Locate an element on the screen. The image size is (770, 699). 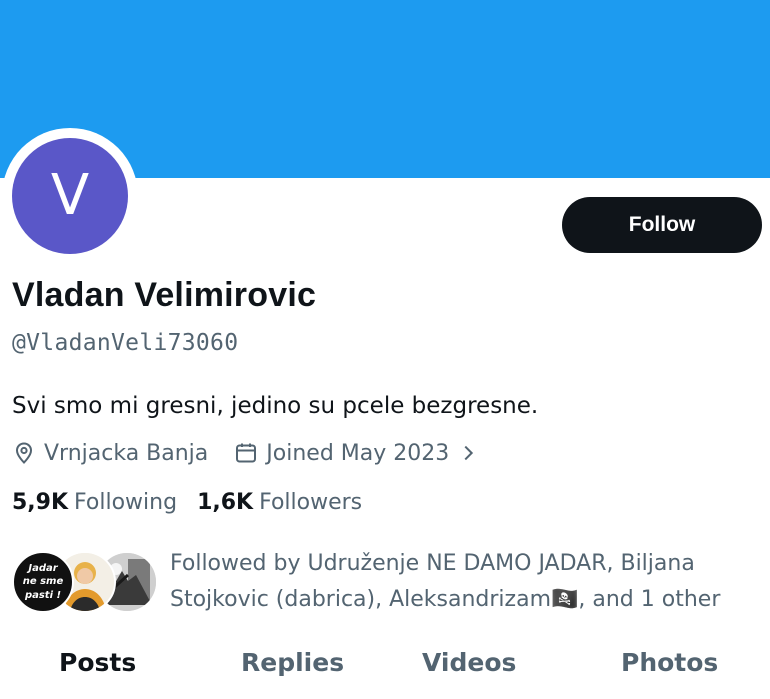
location: Vrnjacka Banja is located at coordinates (110, 453).